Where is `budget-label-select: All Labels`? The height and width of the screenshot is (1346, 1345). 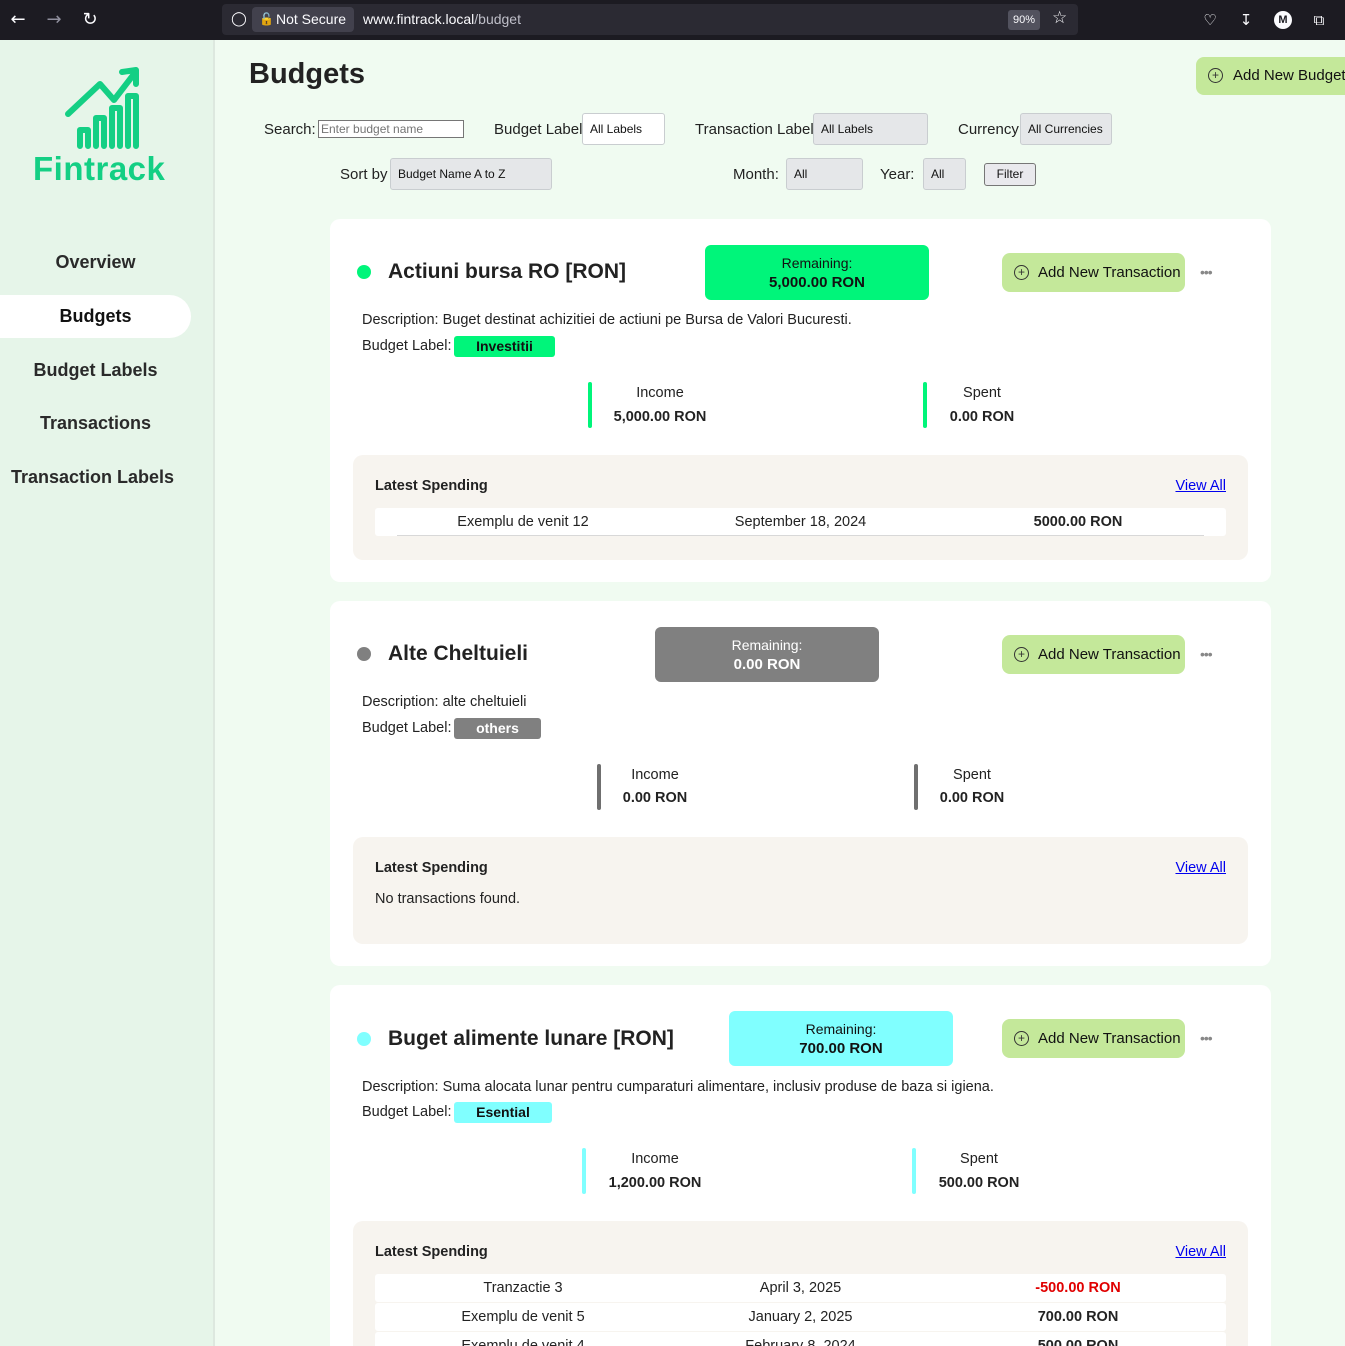 budget-label-select: All Labels is located at coordinates (623, 129).